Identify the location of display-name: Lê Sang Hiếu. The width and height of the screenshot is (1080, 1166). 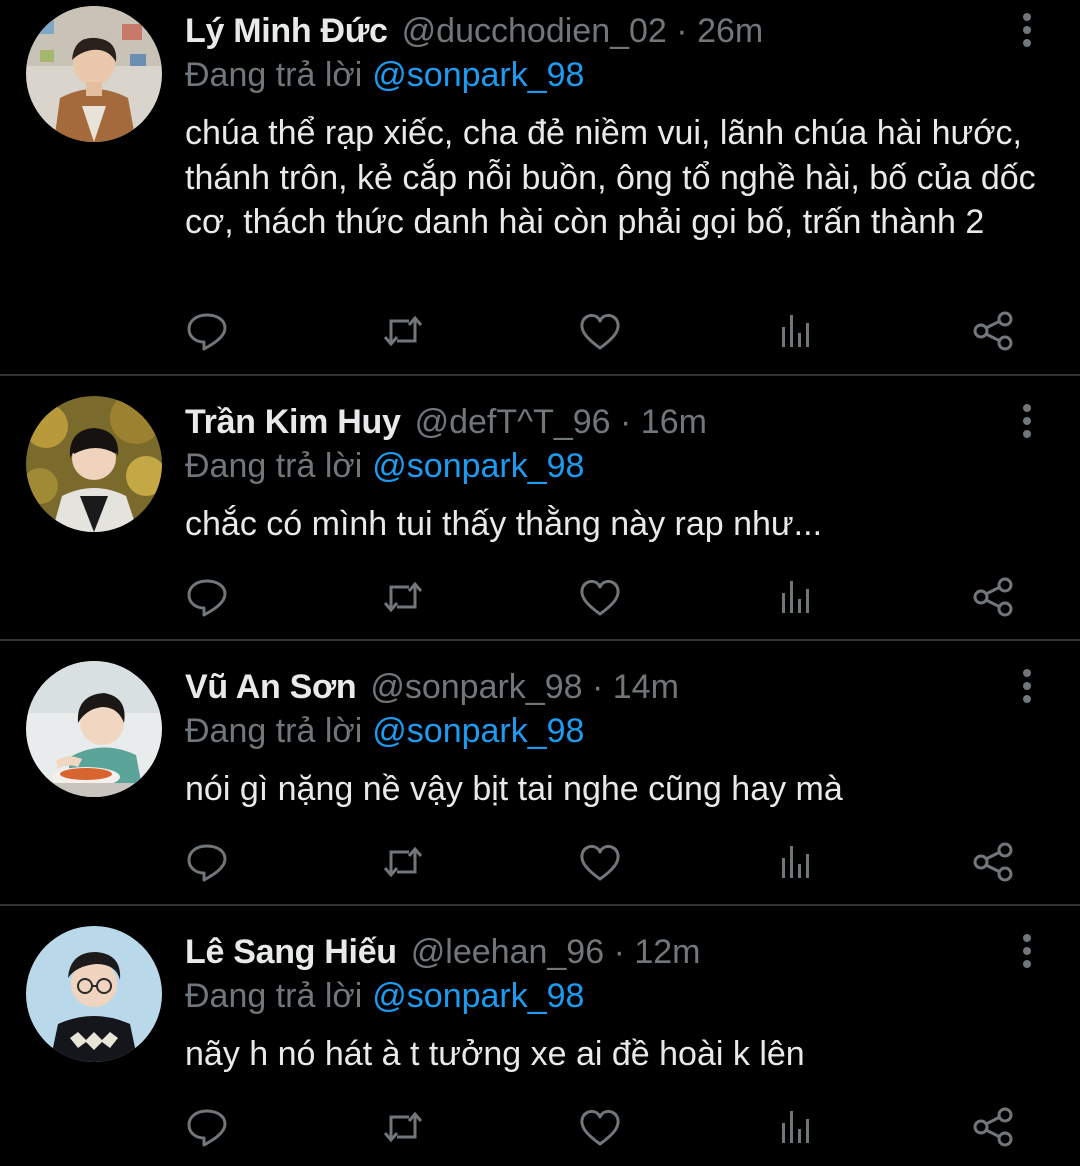
(291, 952).